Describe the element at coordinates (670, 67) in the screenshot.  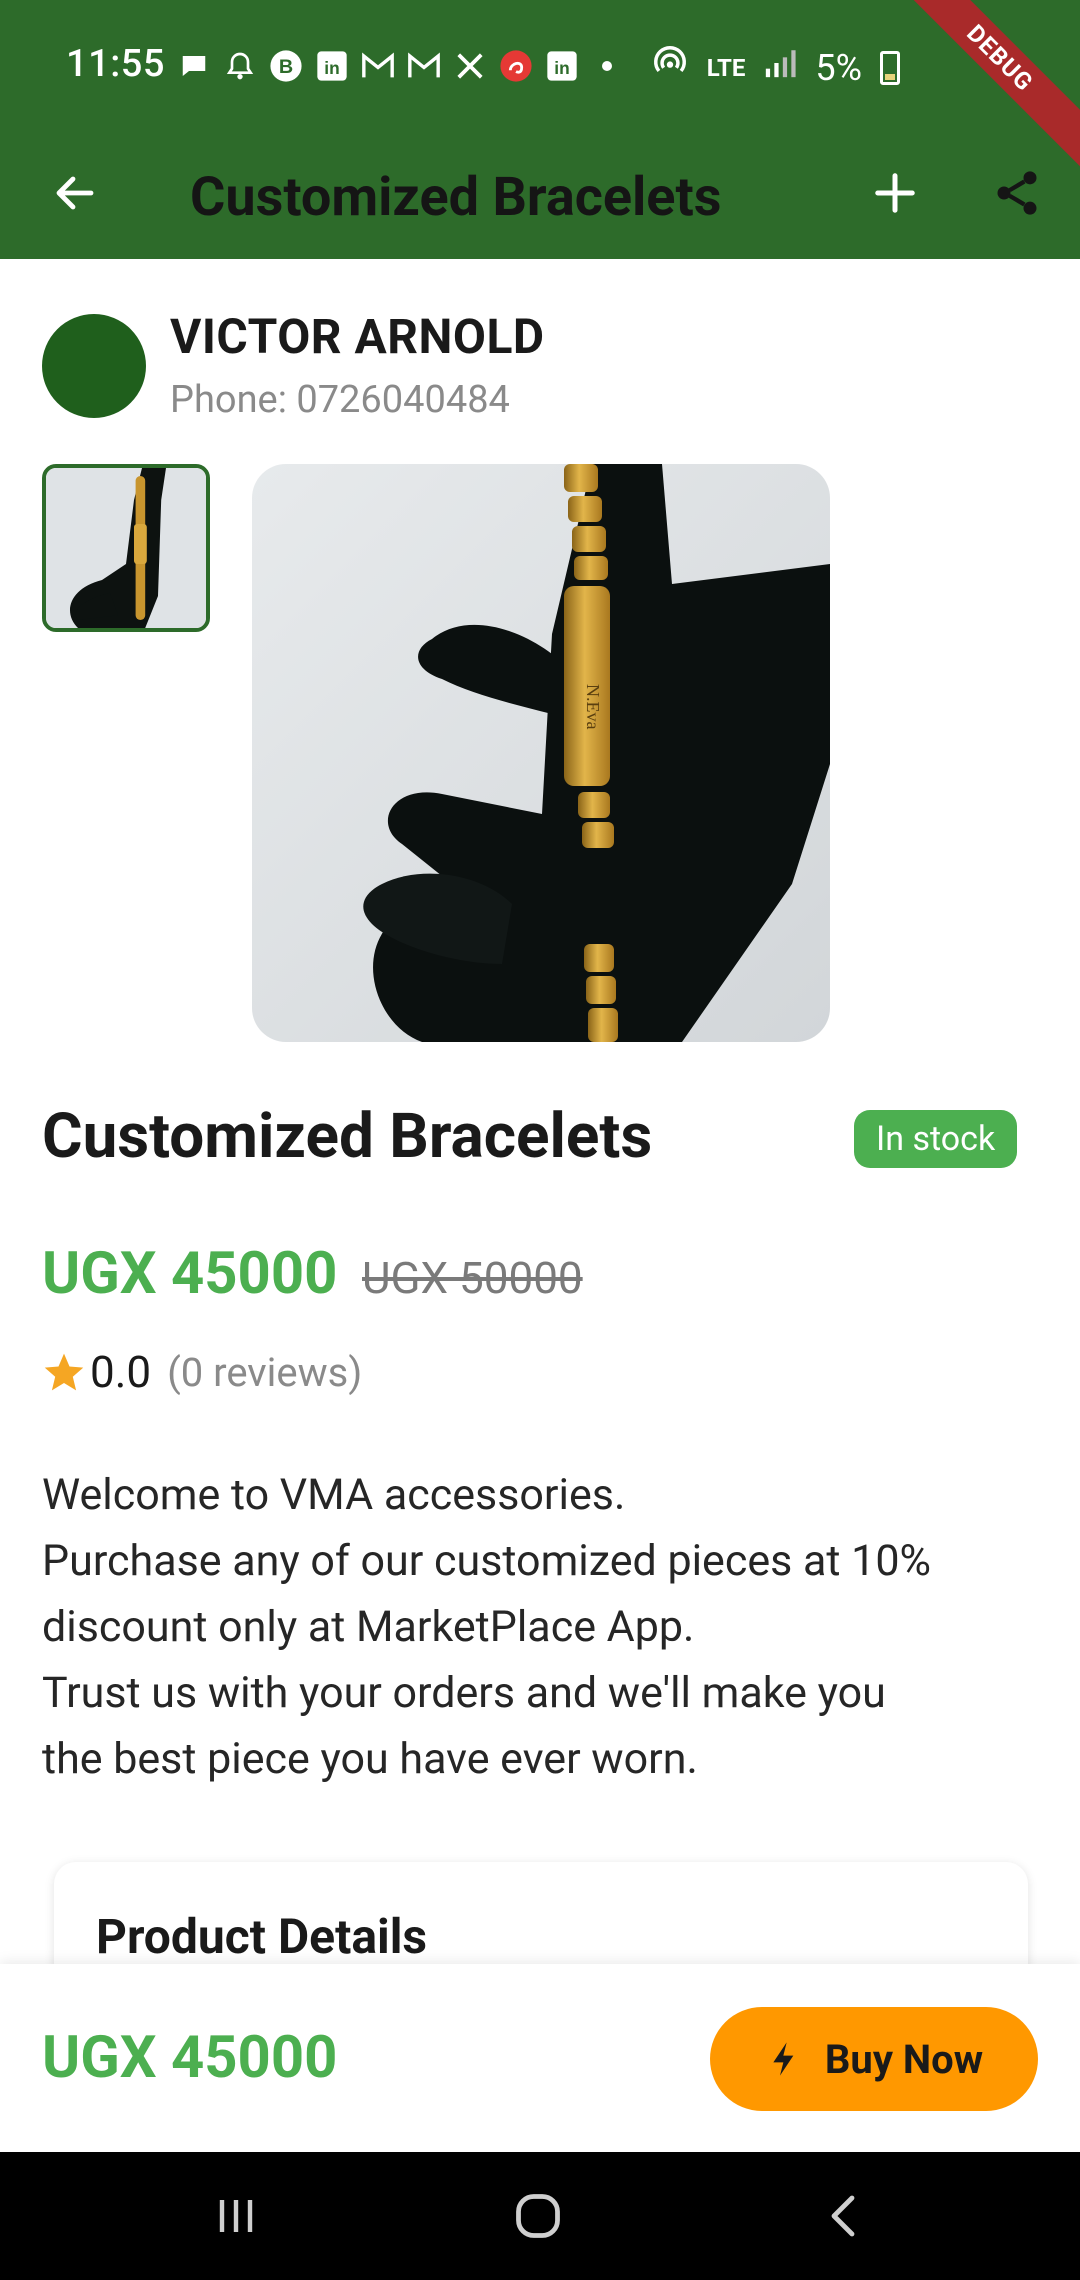
I see `hotspot-icon` at that location.